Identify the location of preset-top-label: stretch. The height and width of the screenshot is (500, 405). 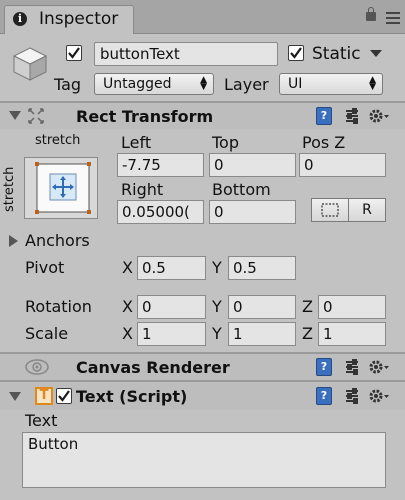
(58, 140).